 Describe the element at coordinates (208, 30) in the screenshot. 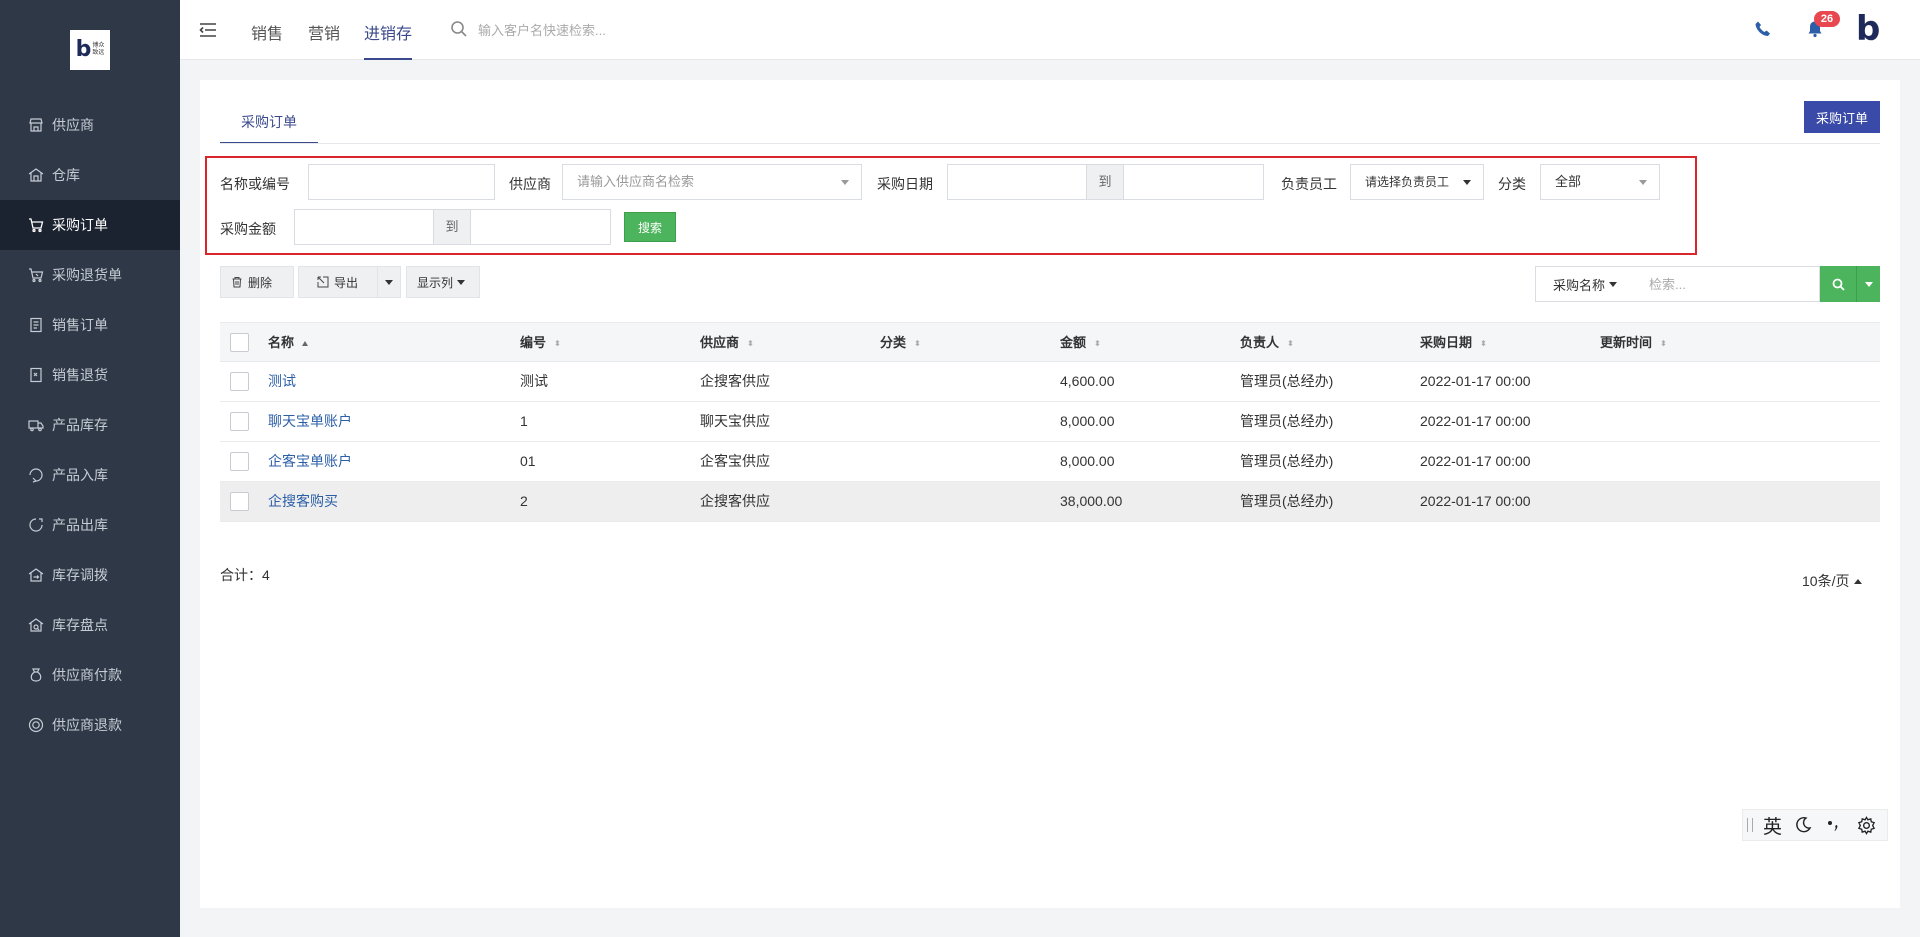

I see `menu-toggle-icon` at that location.